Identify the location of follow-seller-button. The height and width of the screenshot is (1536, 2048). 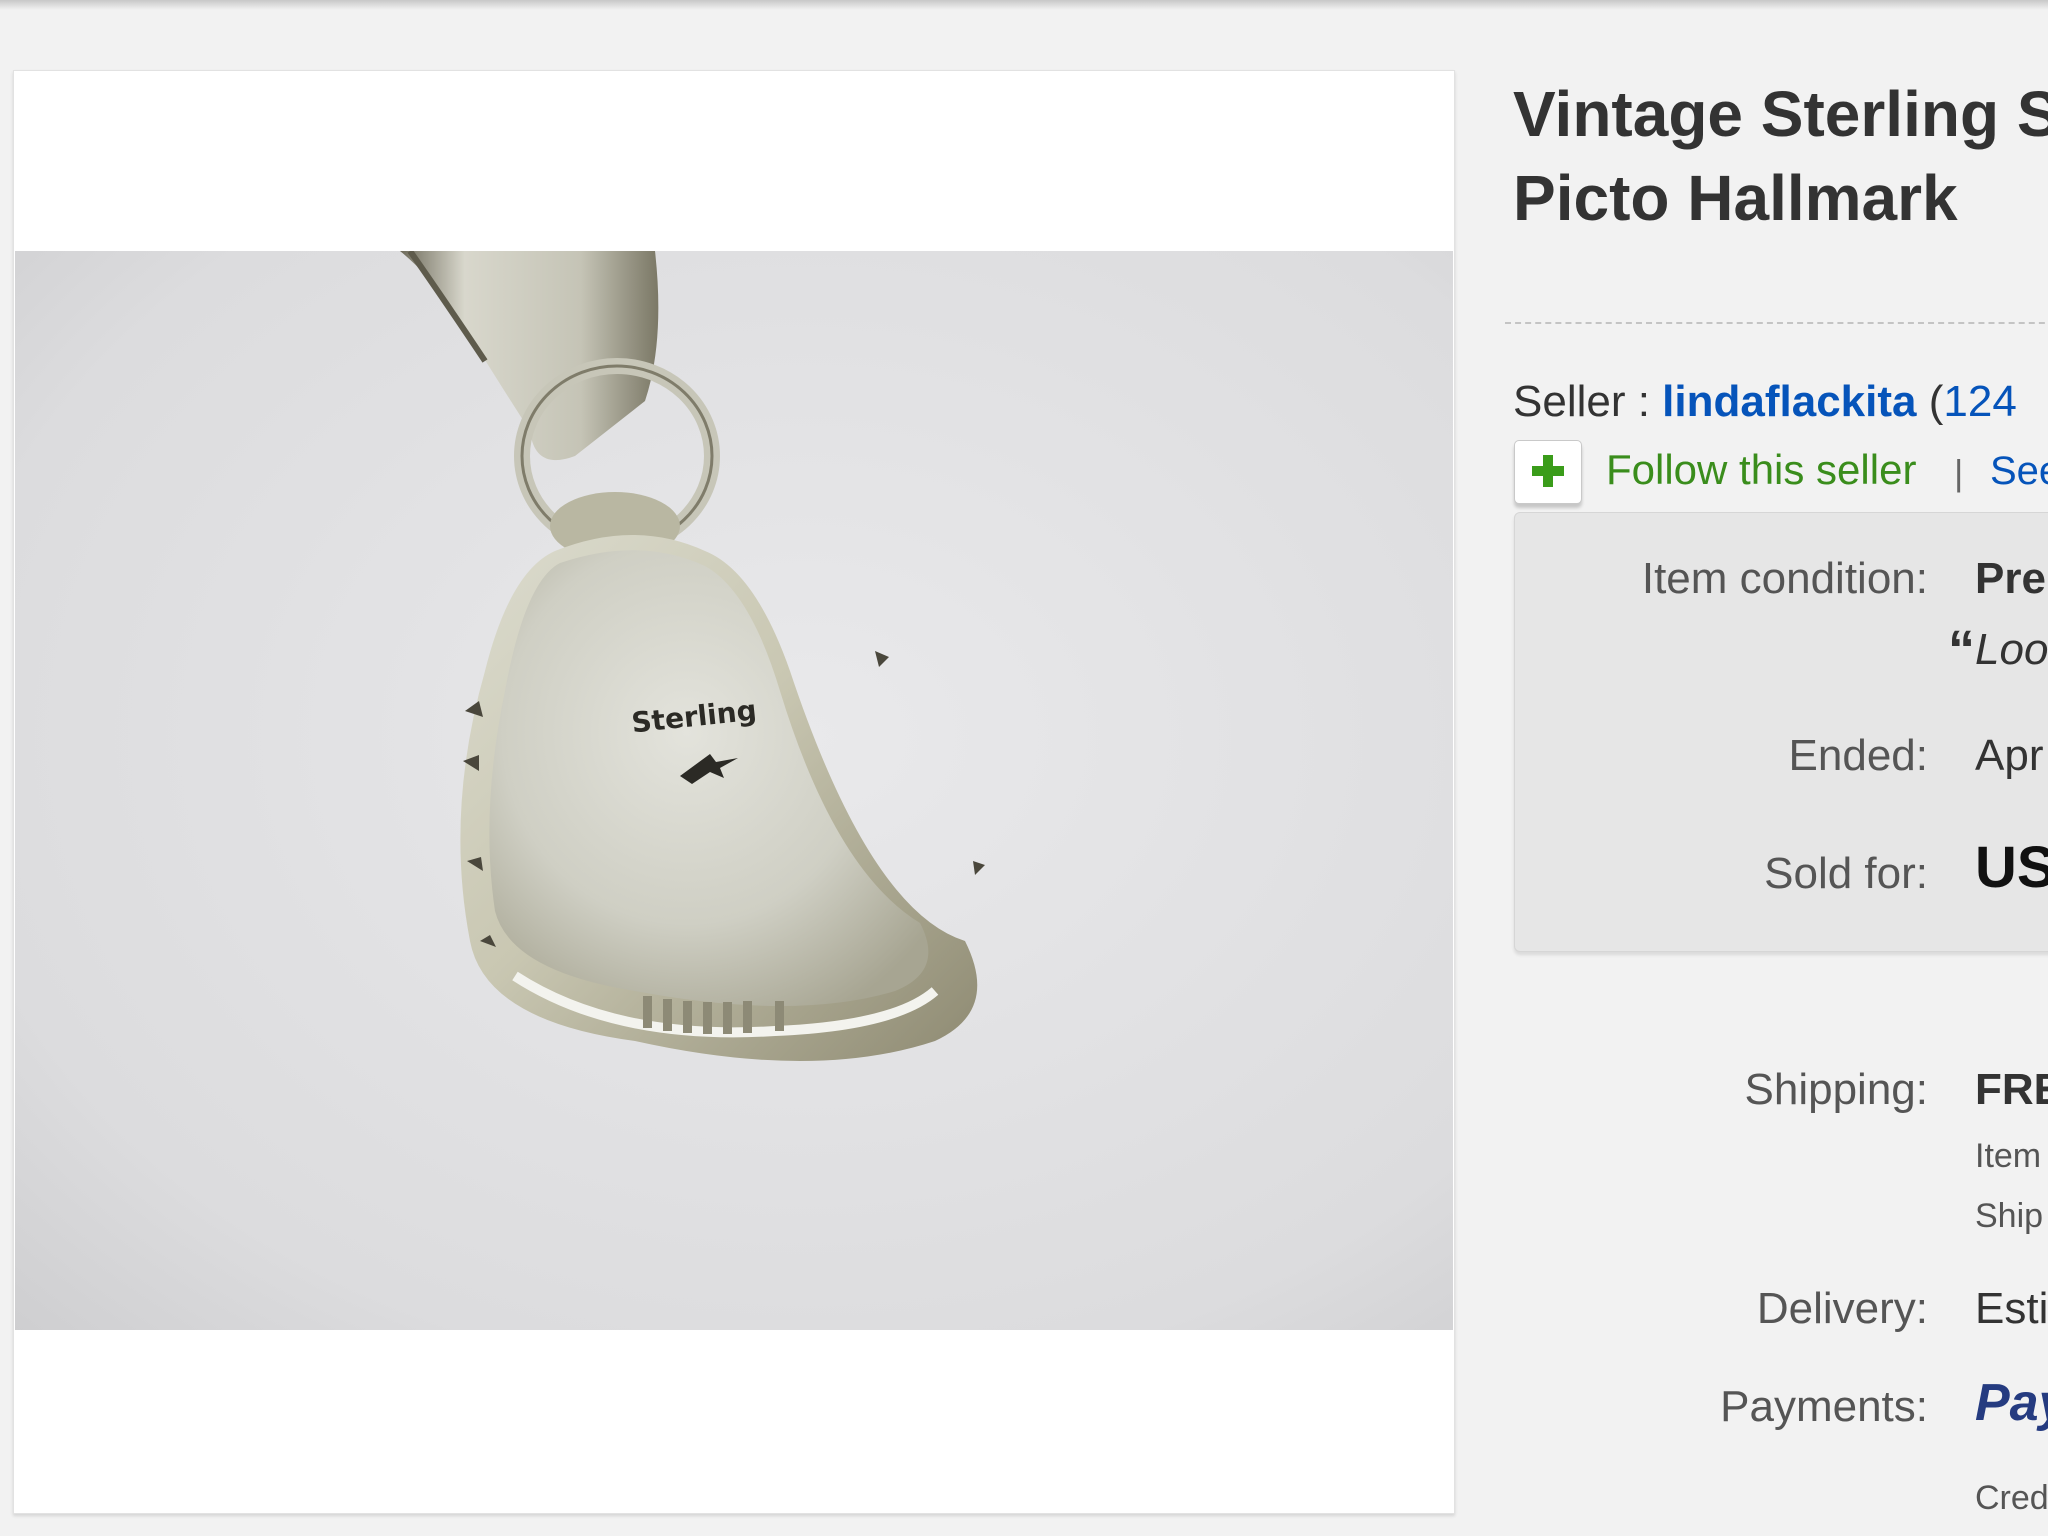
(1548, 472).